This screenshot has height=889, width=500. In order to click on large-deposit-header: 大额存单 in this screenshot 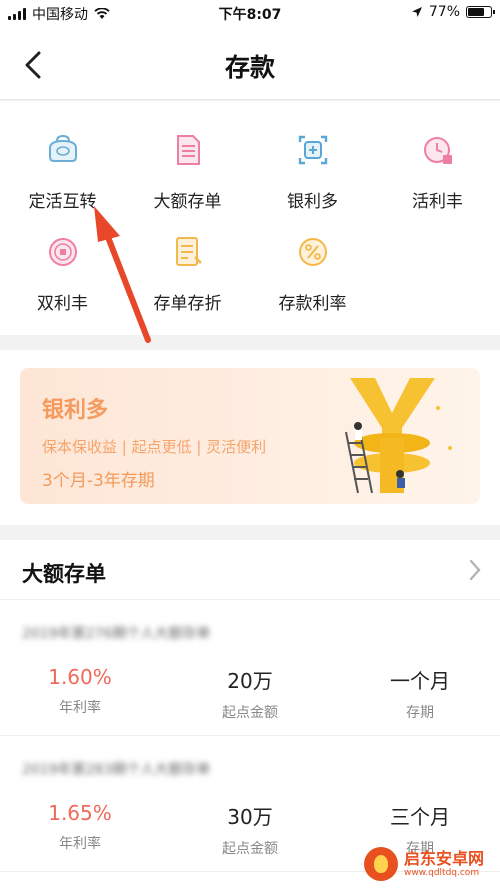, I will do `click(250, 570)`.